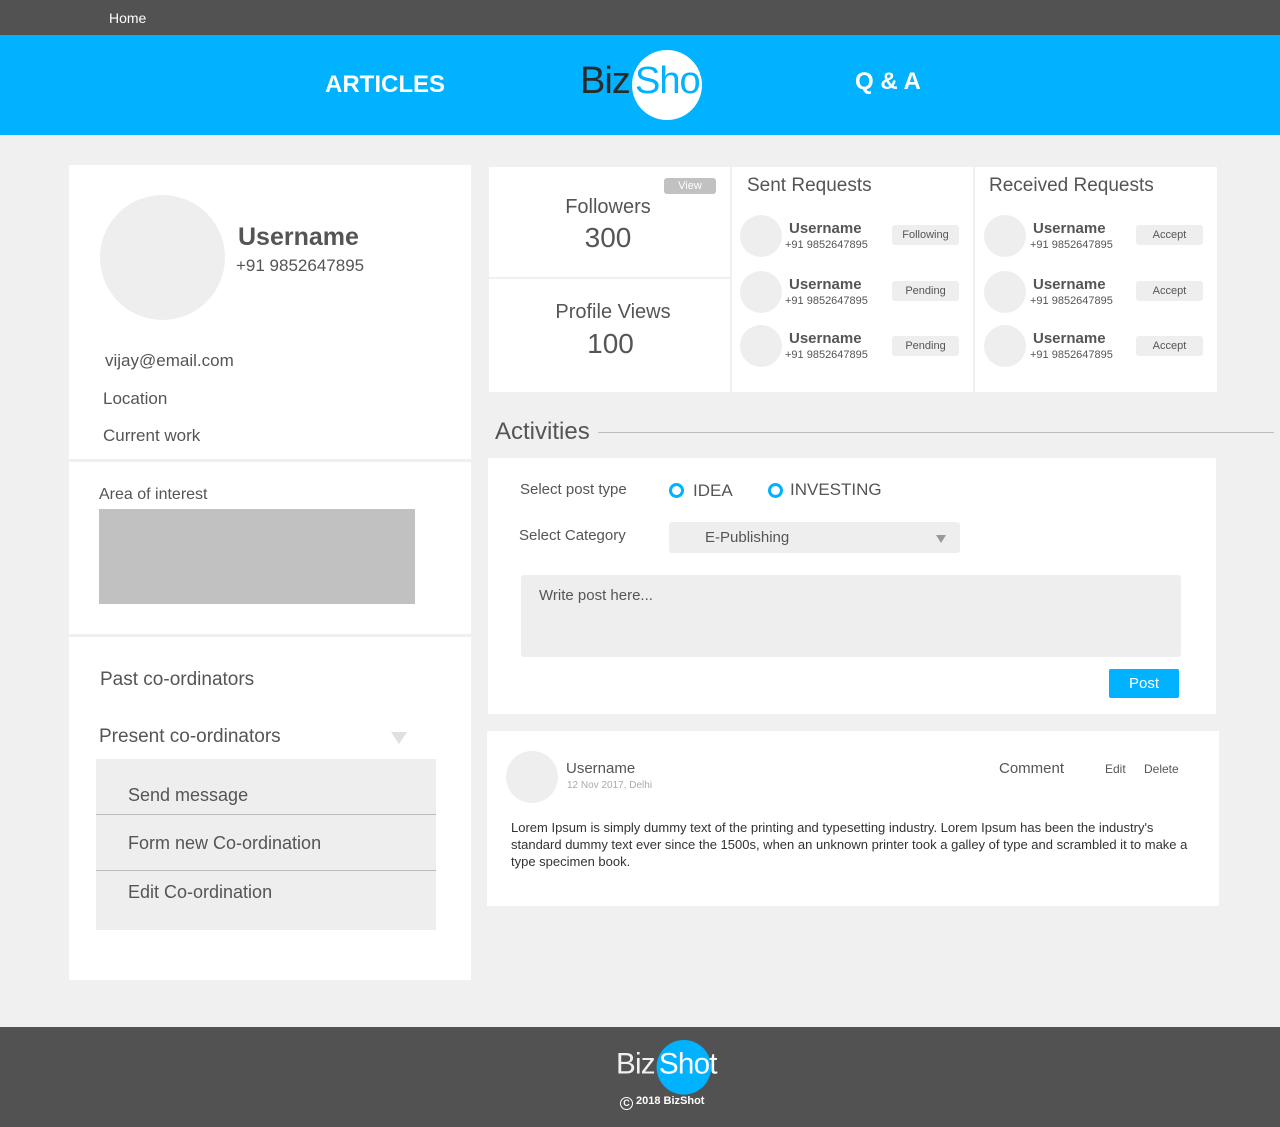 The width and height of the screenshot is (1280, 1127). What do you see at coordinates (713, 491) in the screenshot?
I see `radio-idea-label: IDEA` at bounding box center [713, 491].